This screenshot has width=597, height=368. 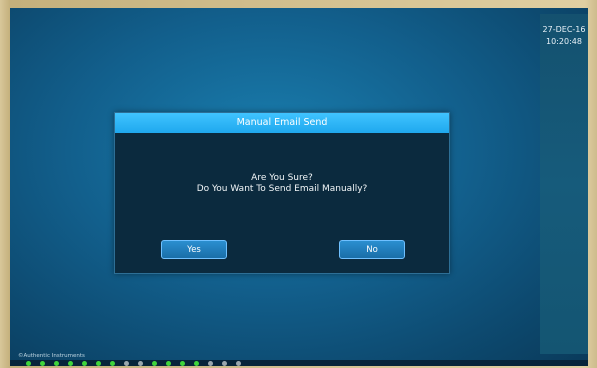 I want to click on dialog-title: Manual Email Send, so click(x=282, y=123).